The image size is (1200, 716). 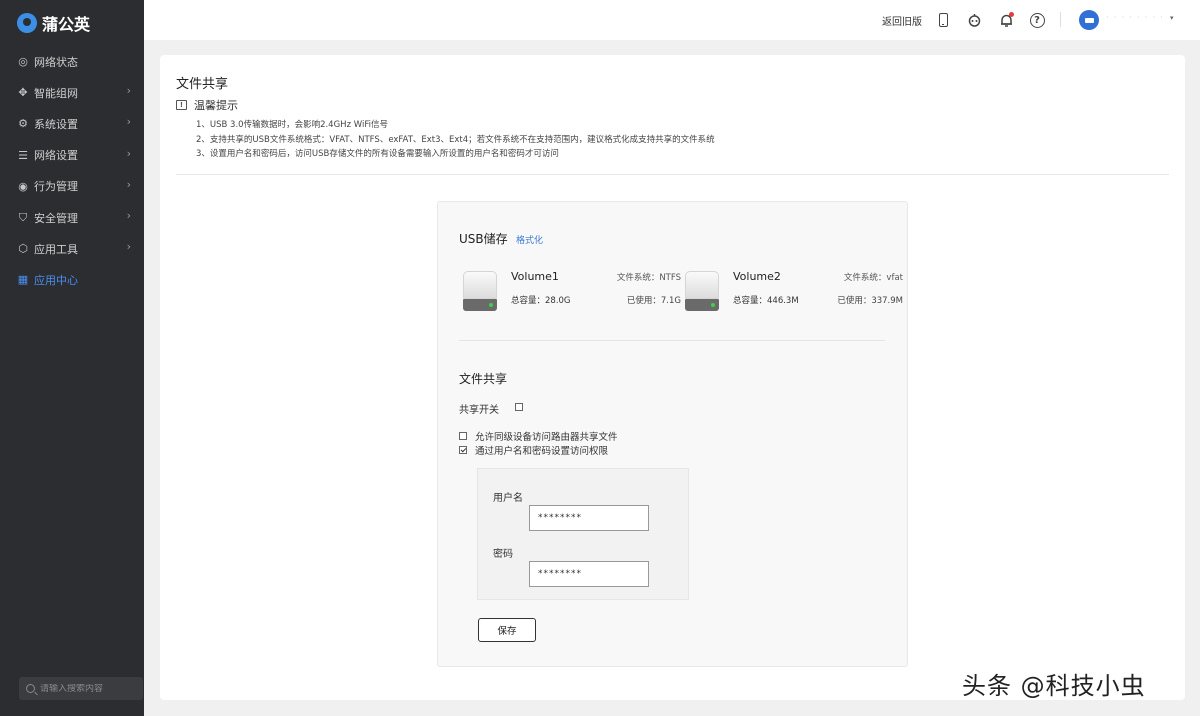 What do you see at coordinates (570, 291) in the screenshot?
I see `volume-card: Volume1 文件系统：NTFS 总容量：28.0G 已使用：7.1G` at bounding box center [570, 291].